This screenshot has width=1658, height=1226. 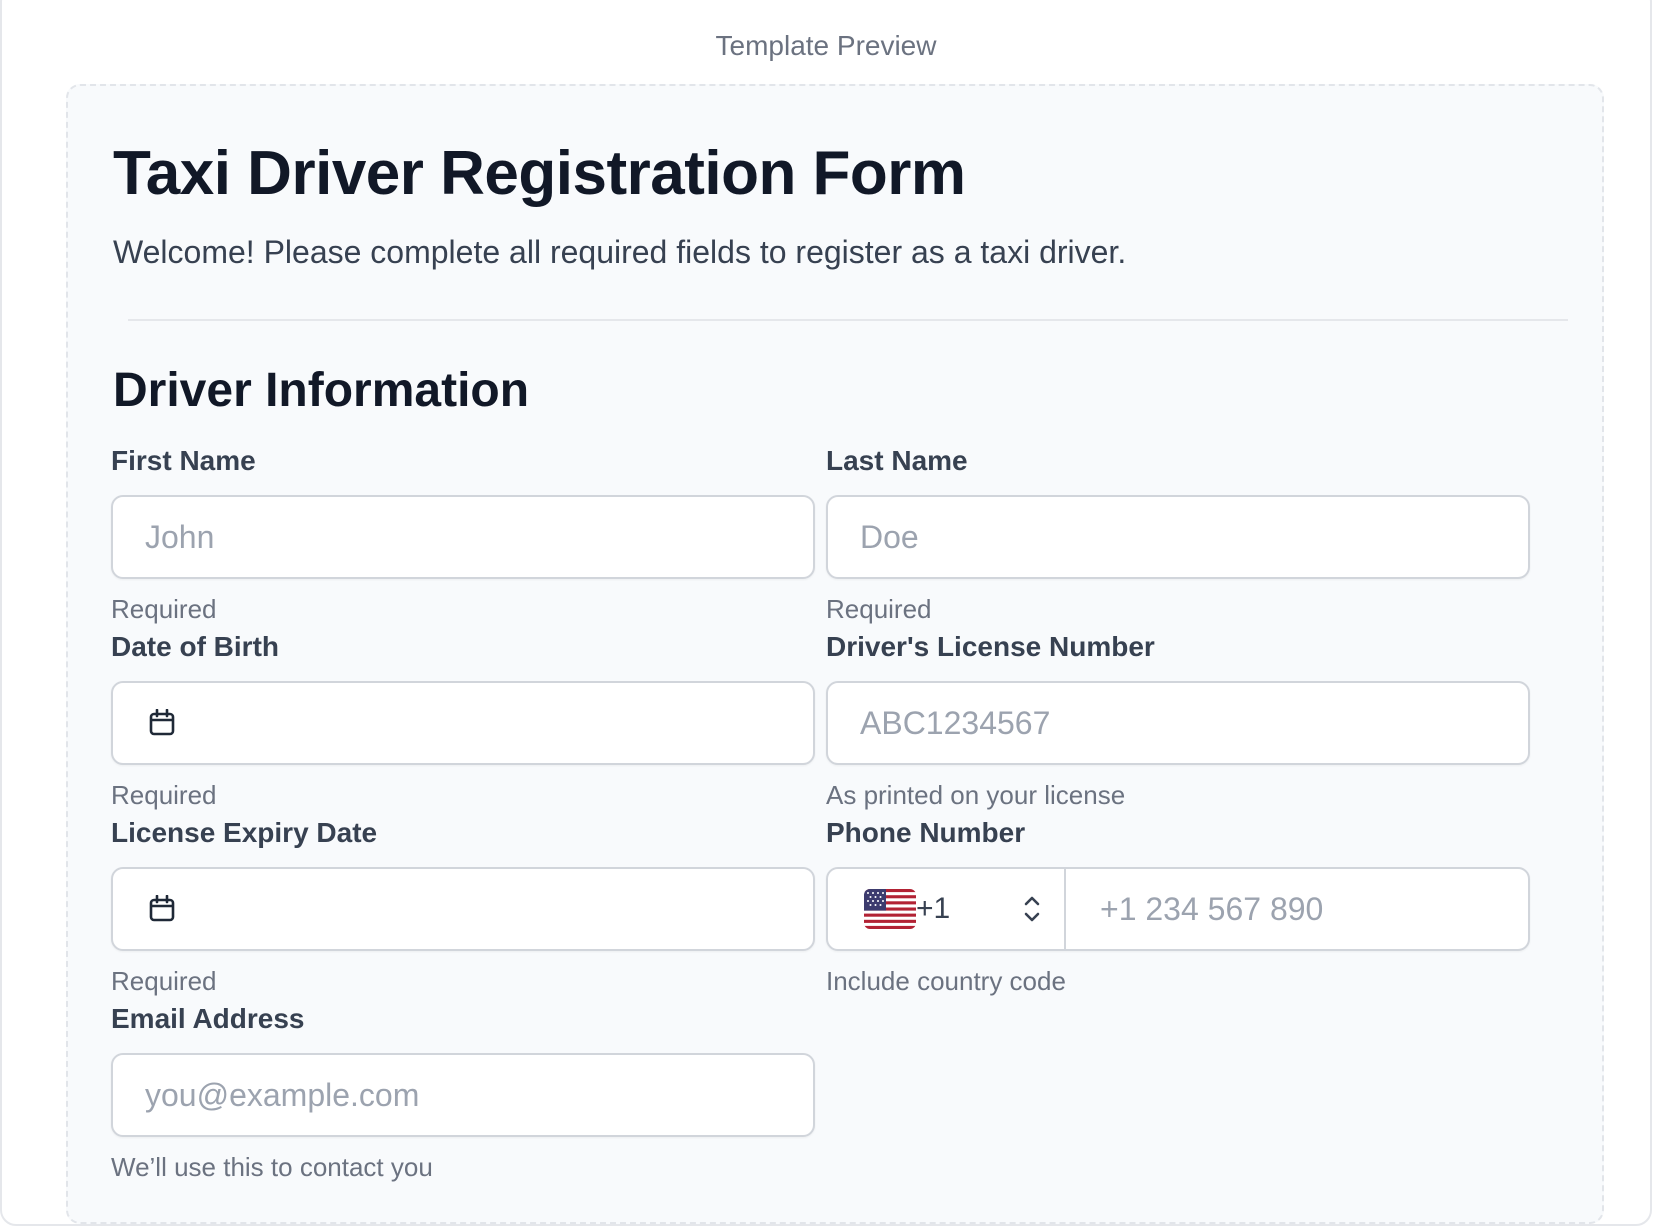 I want to click on form-title: Taxi Driver Registration Form, so click(x=539, y=173).